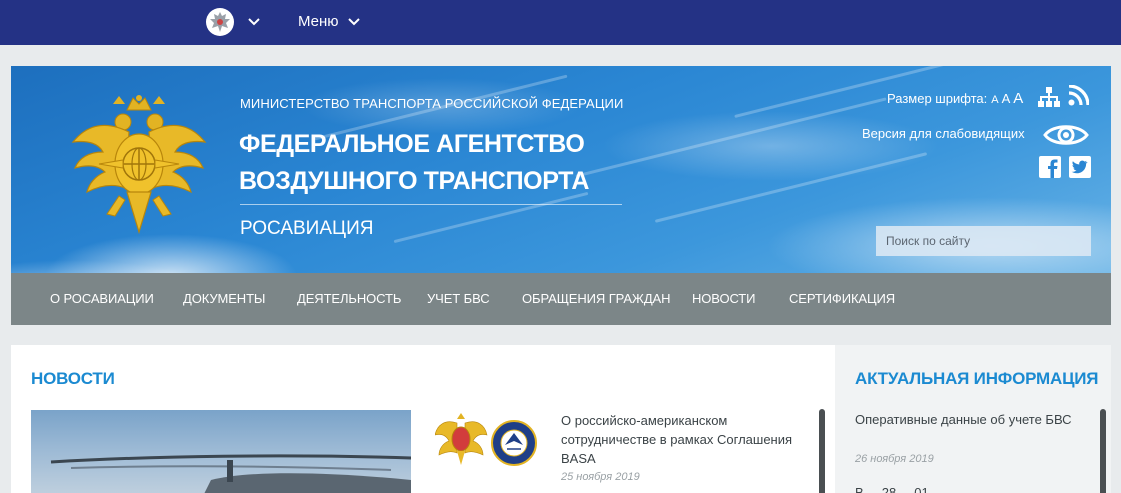  What do you see at coordinates (1049, 97) in the screenshot?
I see `sitemap-icon` at bounding box center [1049, 97].